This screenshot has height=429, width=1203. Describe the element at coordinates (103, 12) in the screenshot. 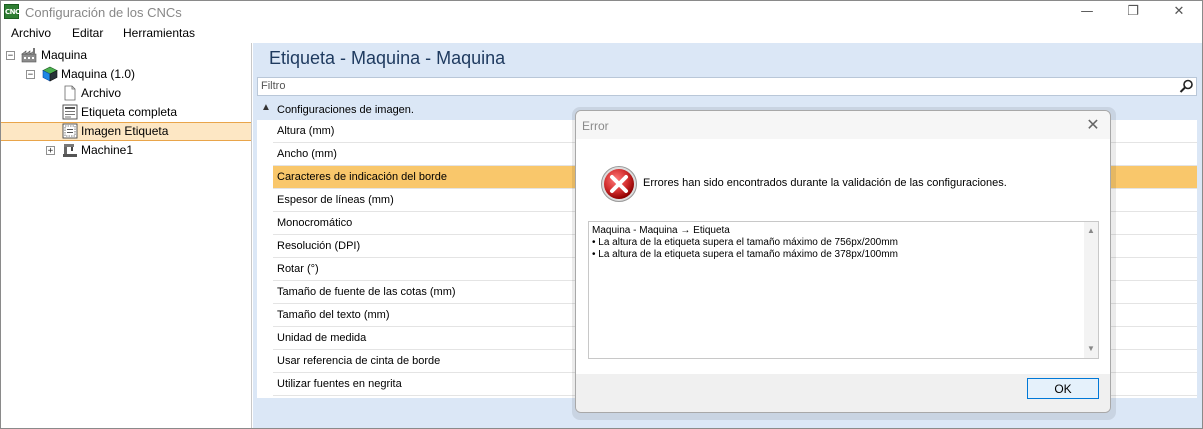

I see `window-title: Configuración de los CNCs` at that location.